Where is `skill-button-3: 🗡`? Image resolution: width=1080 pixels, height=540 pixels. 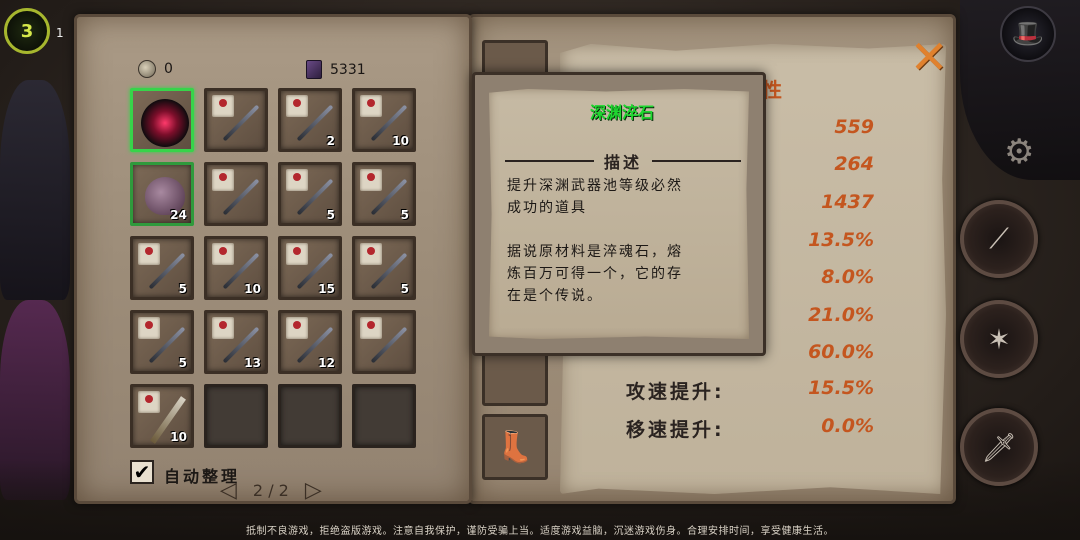 skill-button-3: 🗡 is located at coordinates (999, 447).